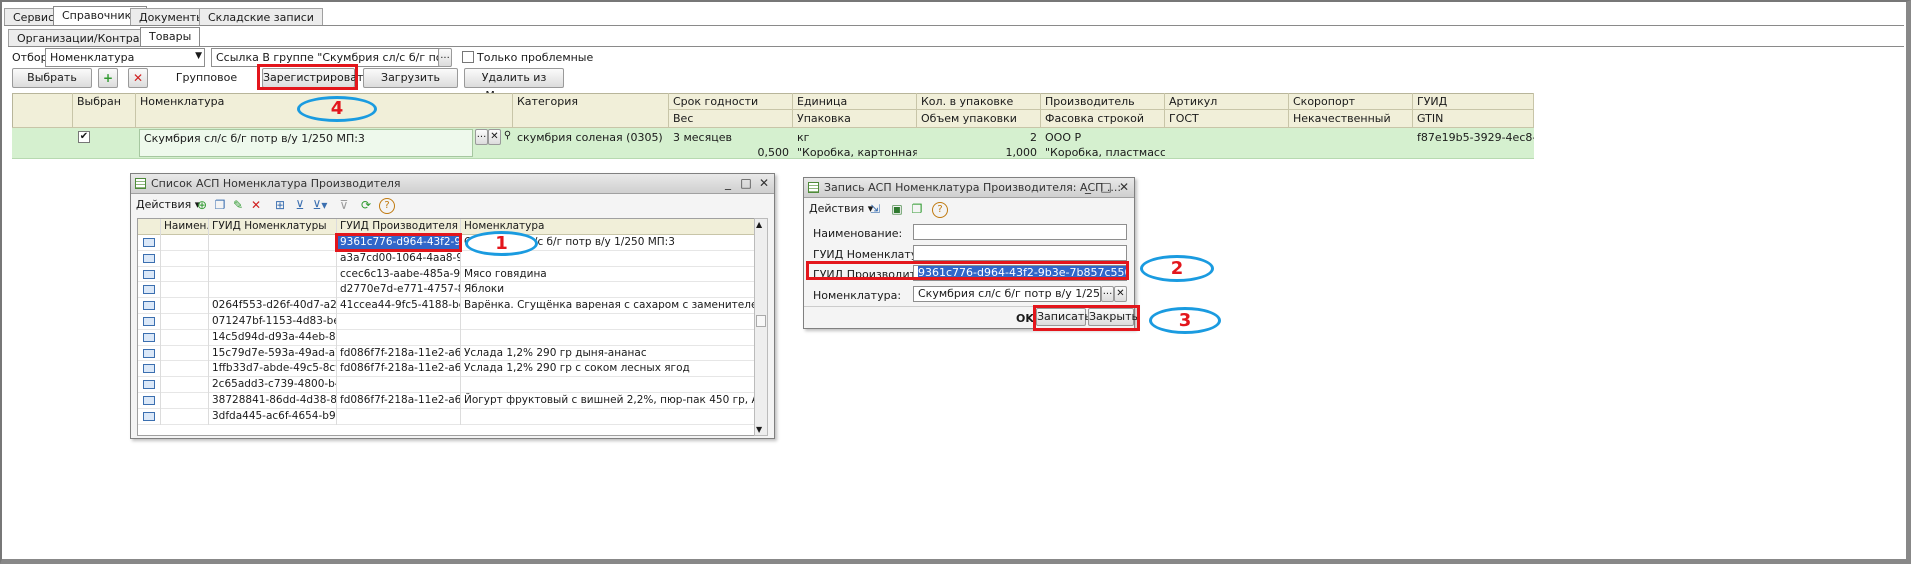  I want to click on record-actions-menu: Действия ▾, so click(841, 208).